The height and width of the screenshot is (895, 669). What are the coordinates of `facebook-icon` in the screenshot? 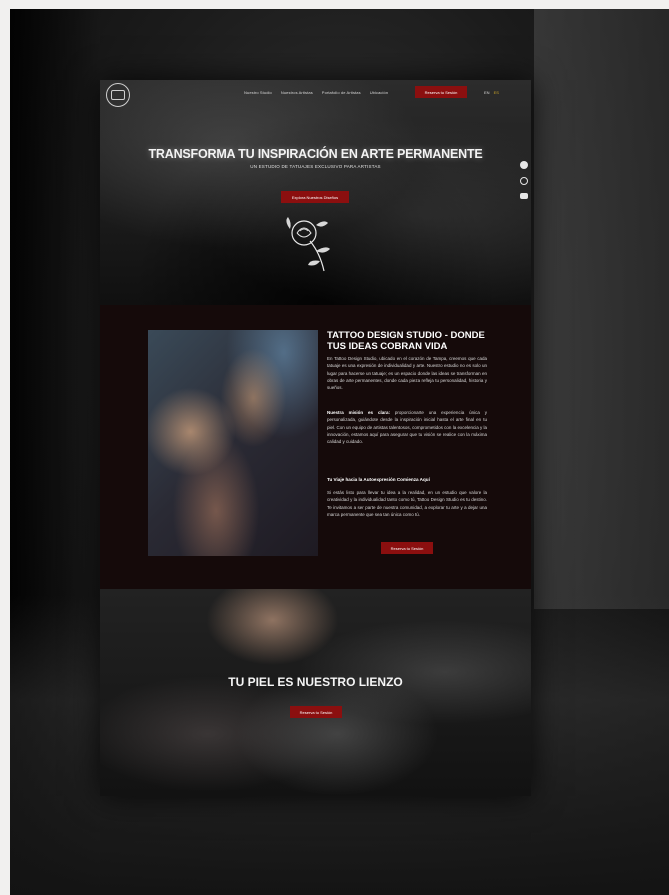 It's located at (524, 165).